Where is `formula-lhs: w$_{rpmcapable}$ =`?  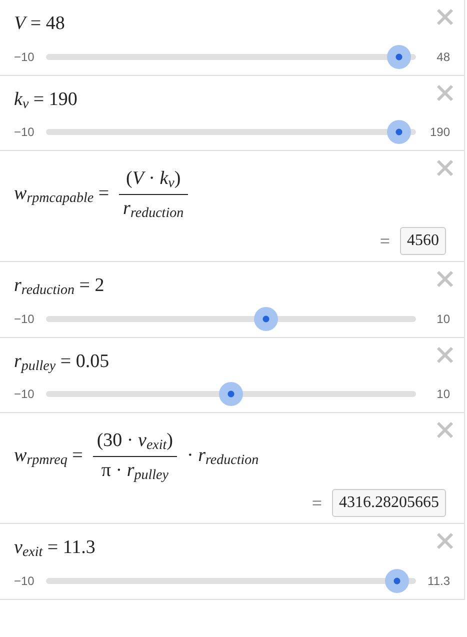
formula-lhs: w$_{rpmcapable}$ = is located at coordinates (62, 195).